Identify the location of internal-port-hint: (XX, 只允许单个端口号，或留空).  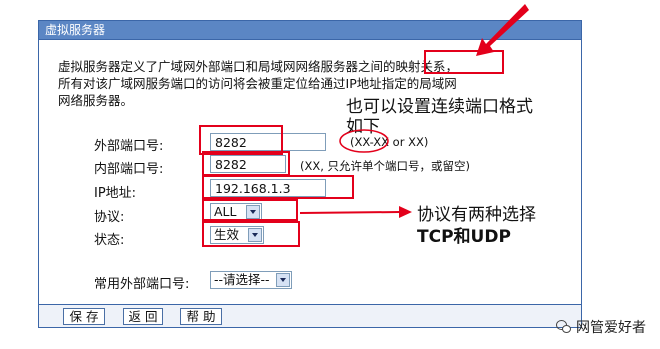
(385, 166).